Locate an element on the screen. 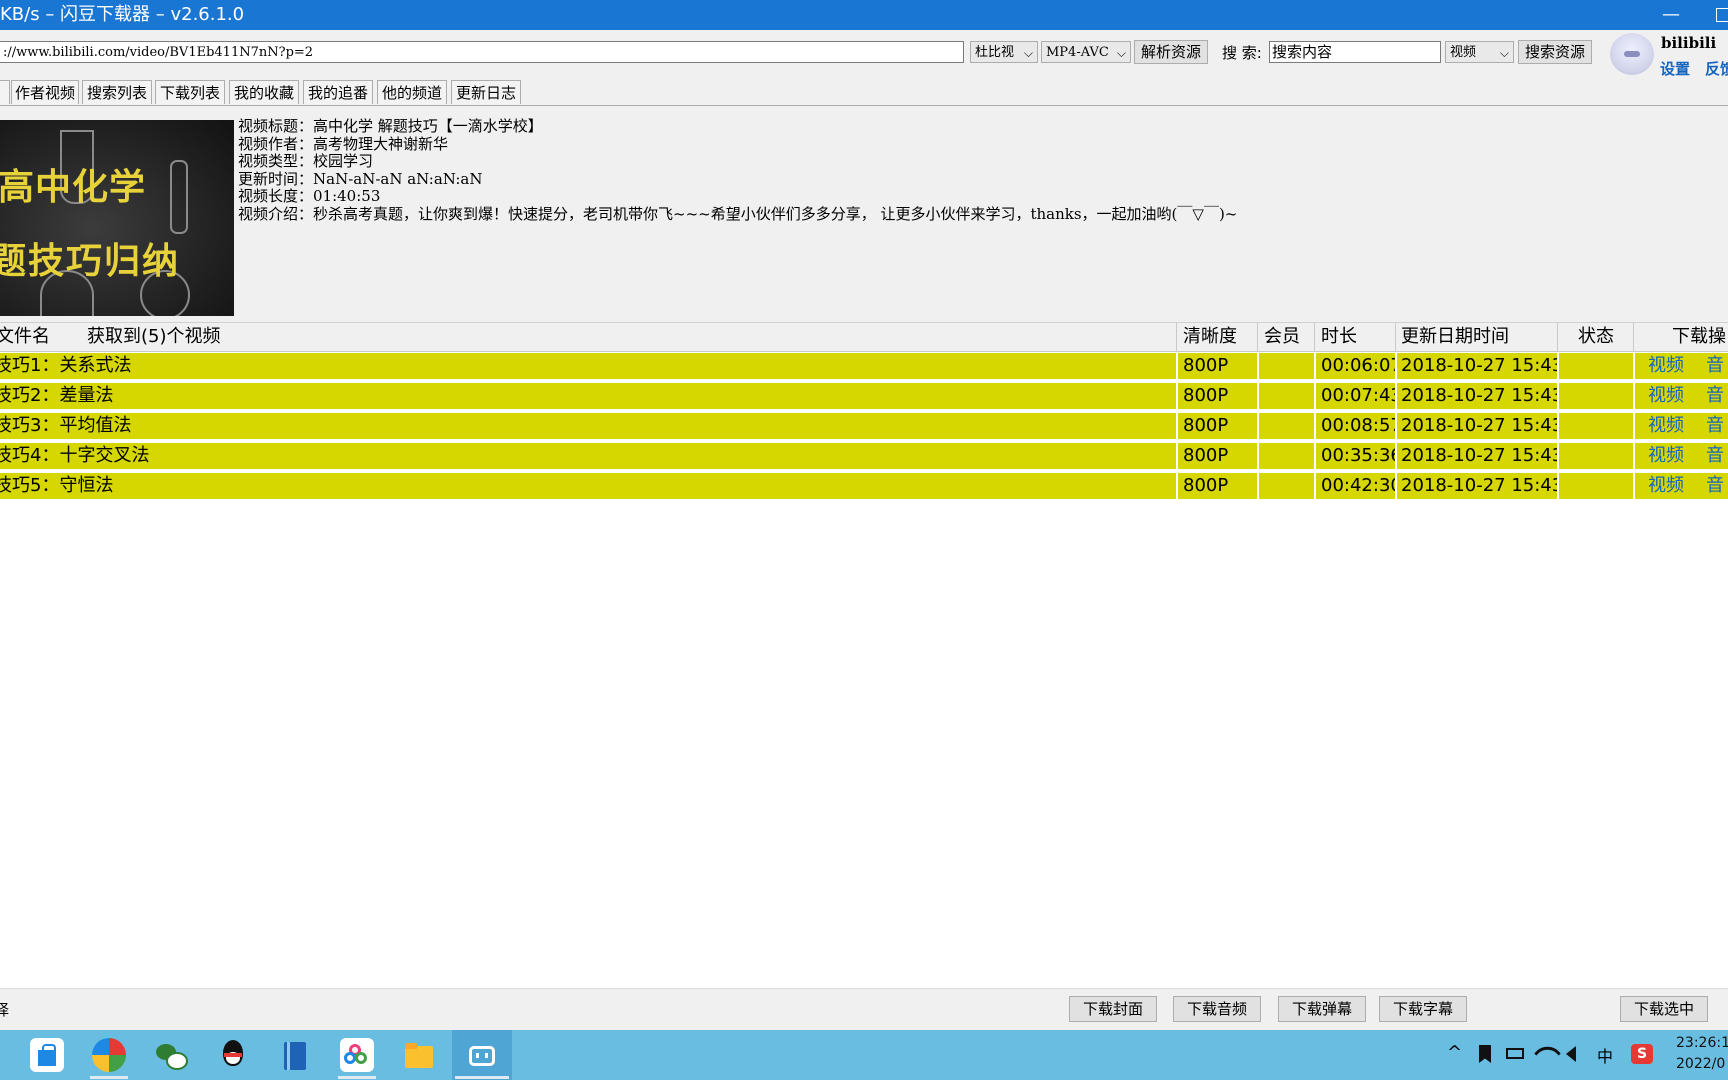 The width and height of the screenshot is (1728, 1080). bookmark-icon is located at coordinates (1485, 1054).